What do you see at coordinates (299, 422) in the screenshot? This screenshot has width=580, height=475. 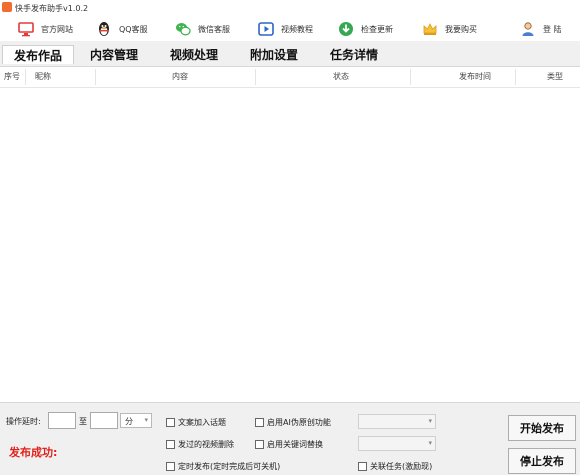 I see `ai-original-checkbox-label: 启用AI伪原创功能` at bounding box center [299, 422].